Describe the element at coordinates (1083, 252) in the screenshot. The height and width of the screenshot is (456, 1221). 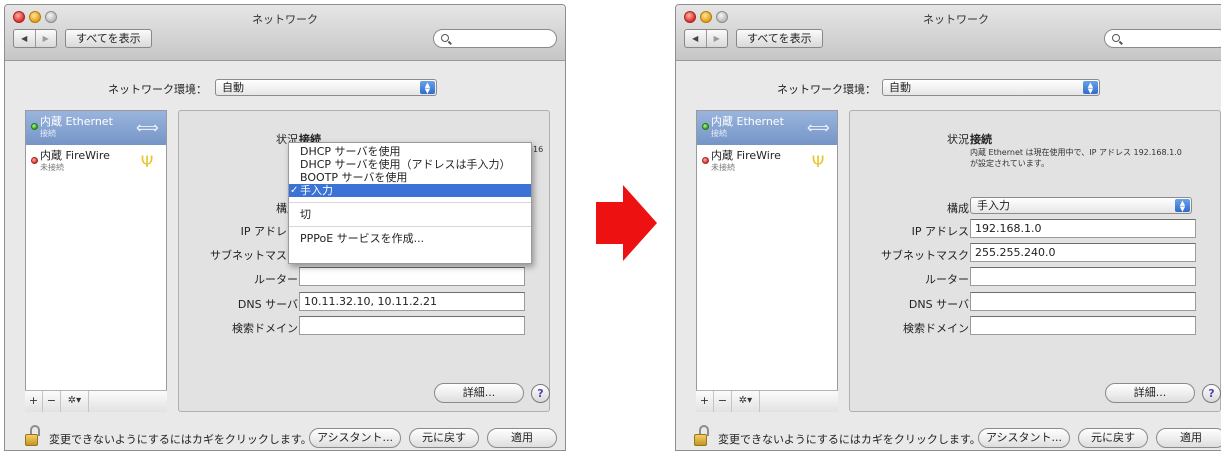
I see `subnet-mask-field: 255.255.240.0` at that location.